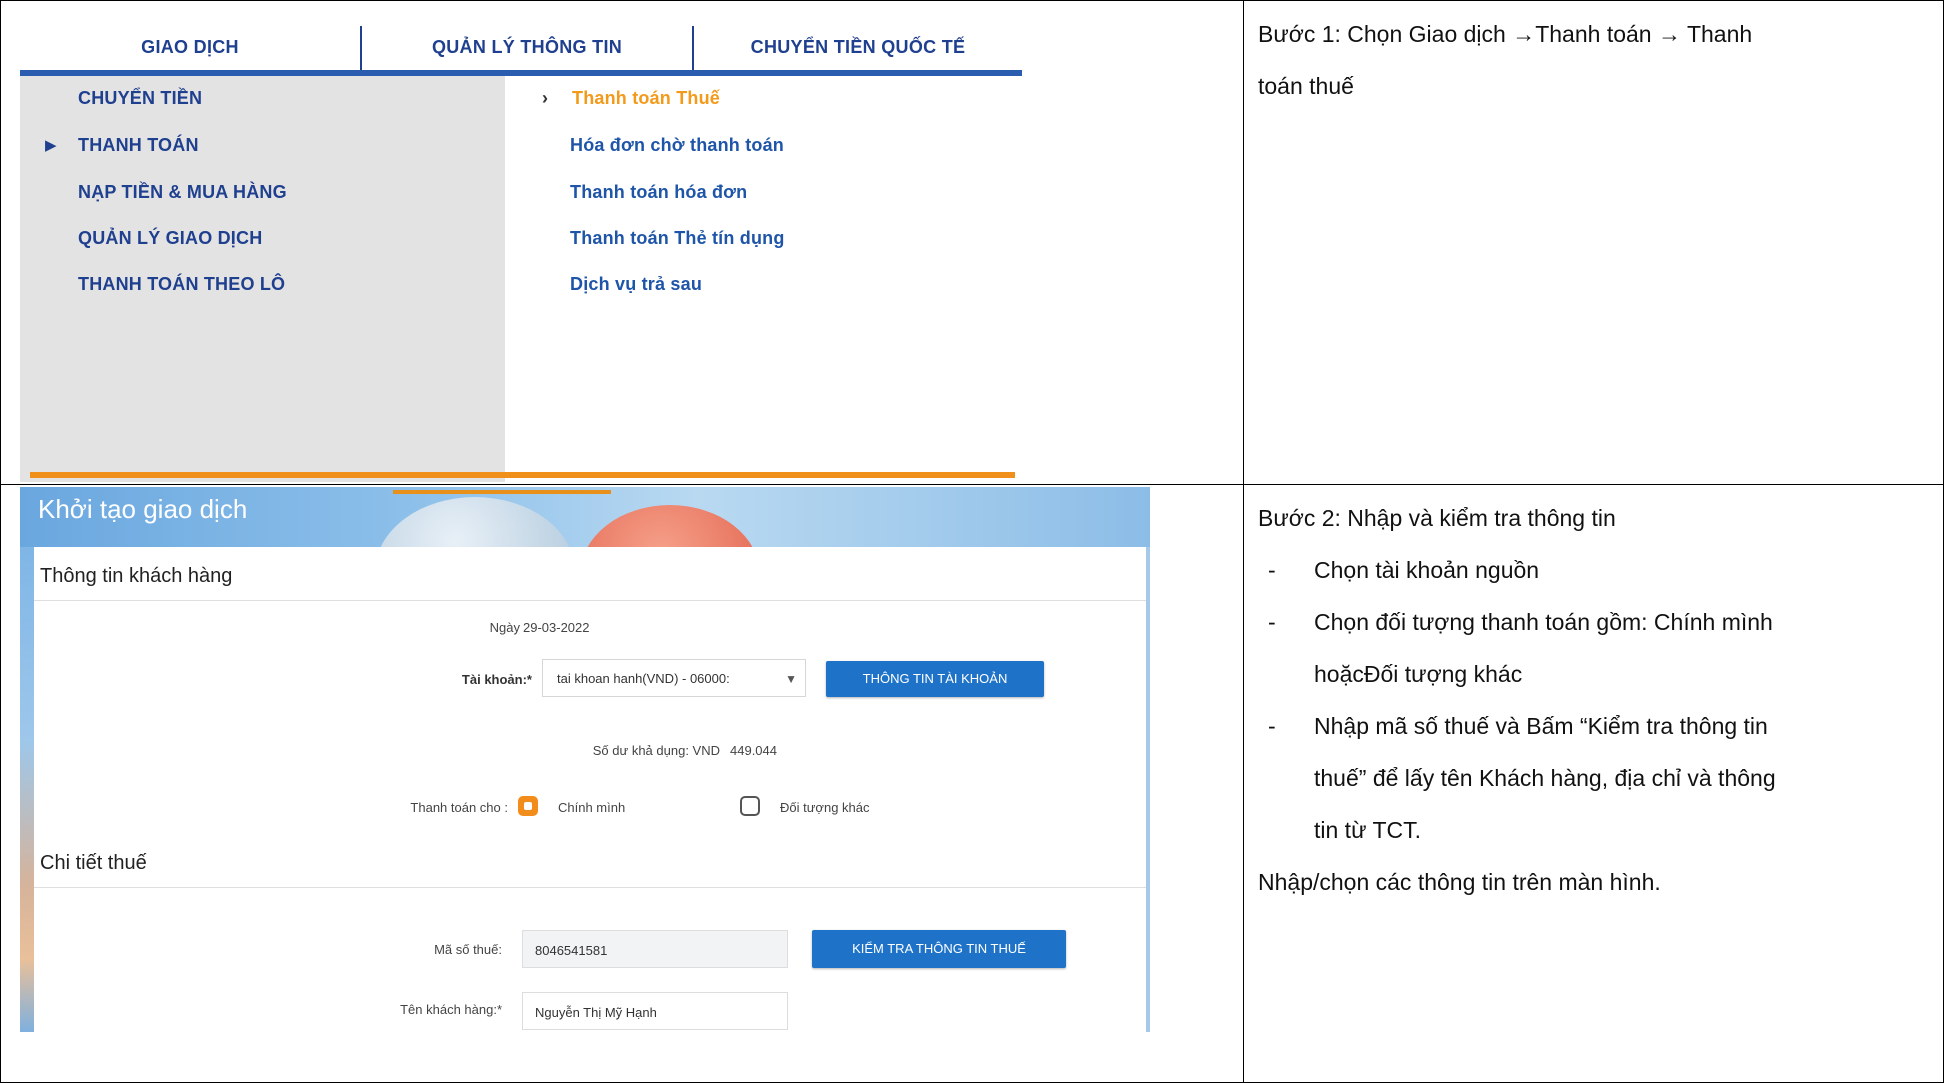 This screenshot has height=1083, width=1944. I want to click on radio-other-label: Đối tượng khác, so click(825, 807).